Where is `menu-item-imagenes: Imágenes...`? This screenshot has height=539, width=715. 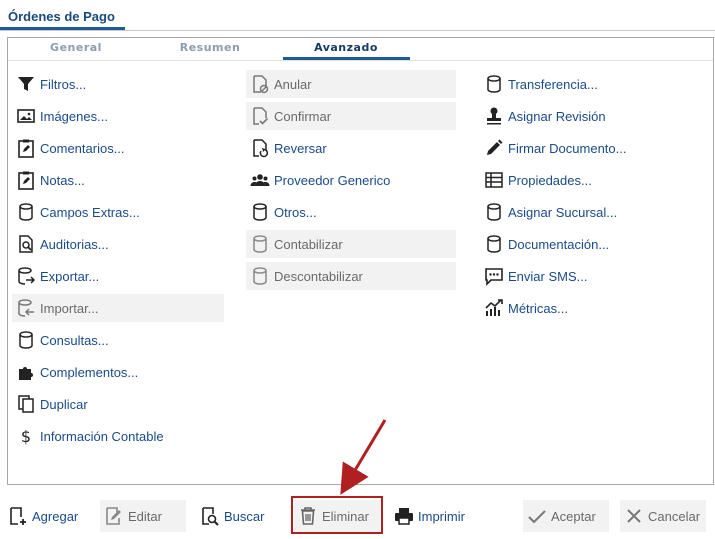
menu-item-imagenes: Imágenes... is located at coordinates (118, 116).